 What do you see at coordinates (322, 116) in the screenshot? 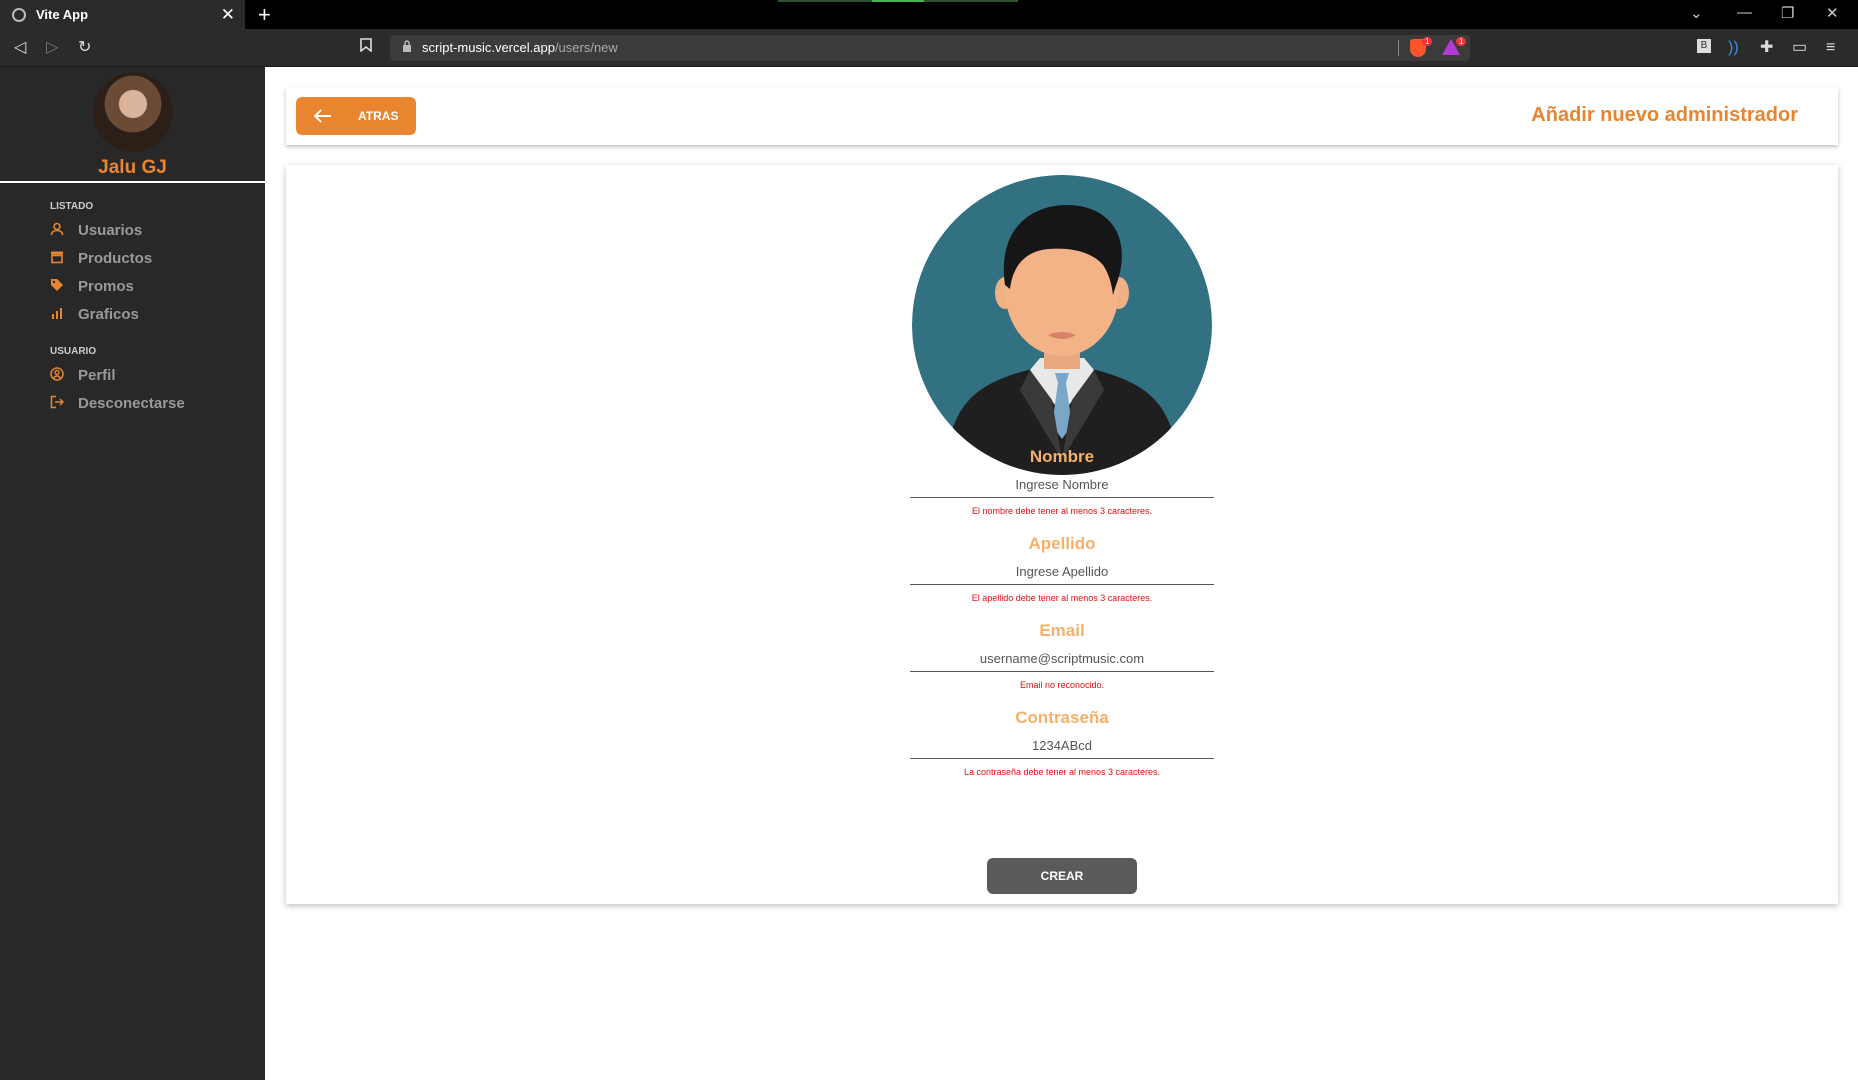
I see `arrow-left-icon` at bounding box center [322, 116].